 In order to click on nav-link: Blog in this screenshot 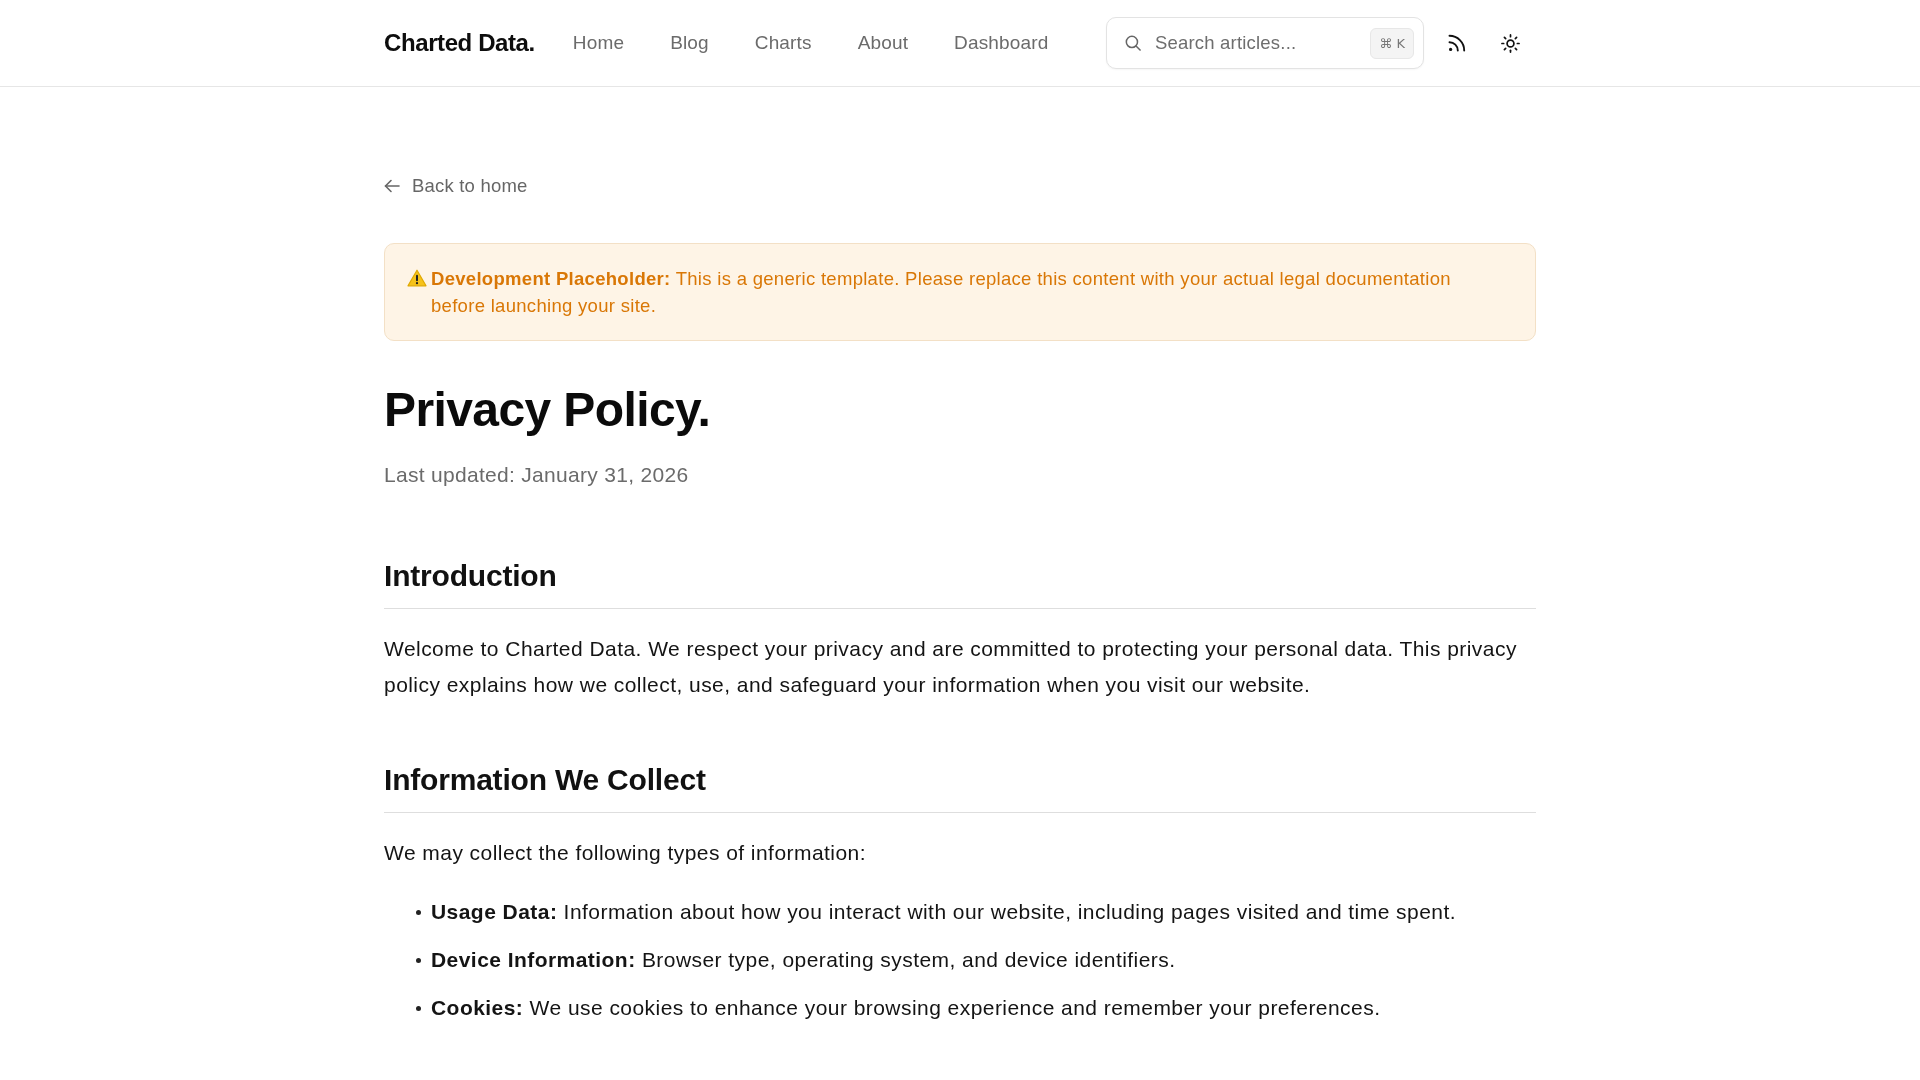, I will do `click(689, 43)`.